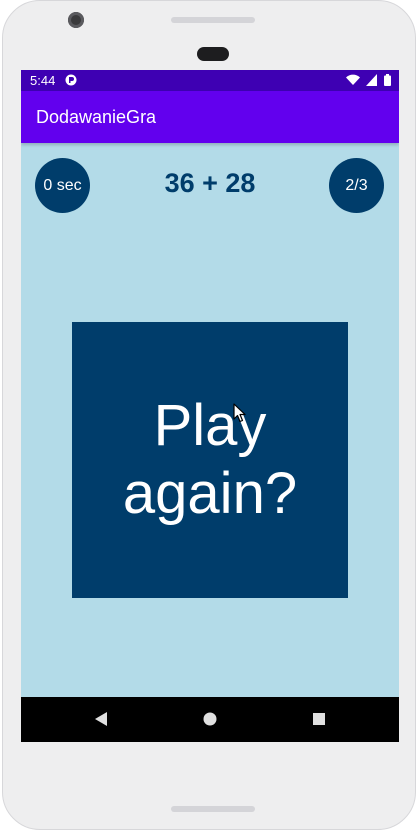 The width and height of the screenshot is (420, 832). I want to click on back-icon, so click(101, 719).